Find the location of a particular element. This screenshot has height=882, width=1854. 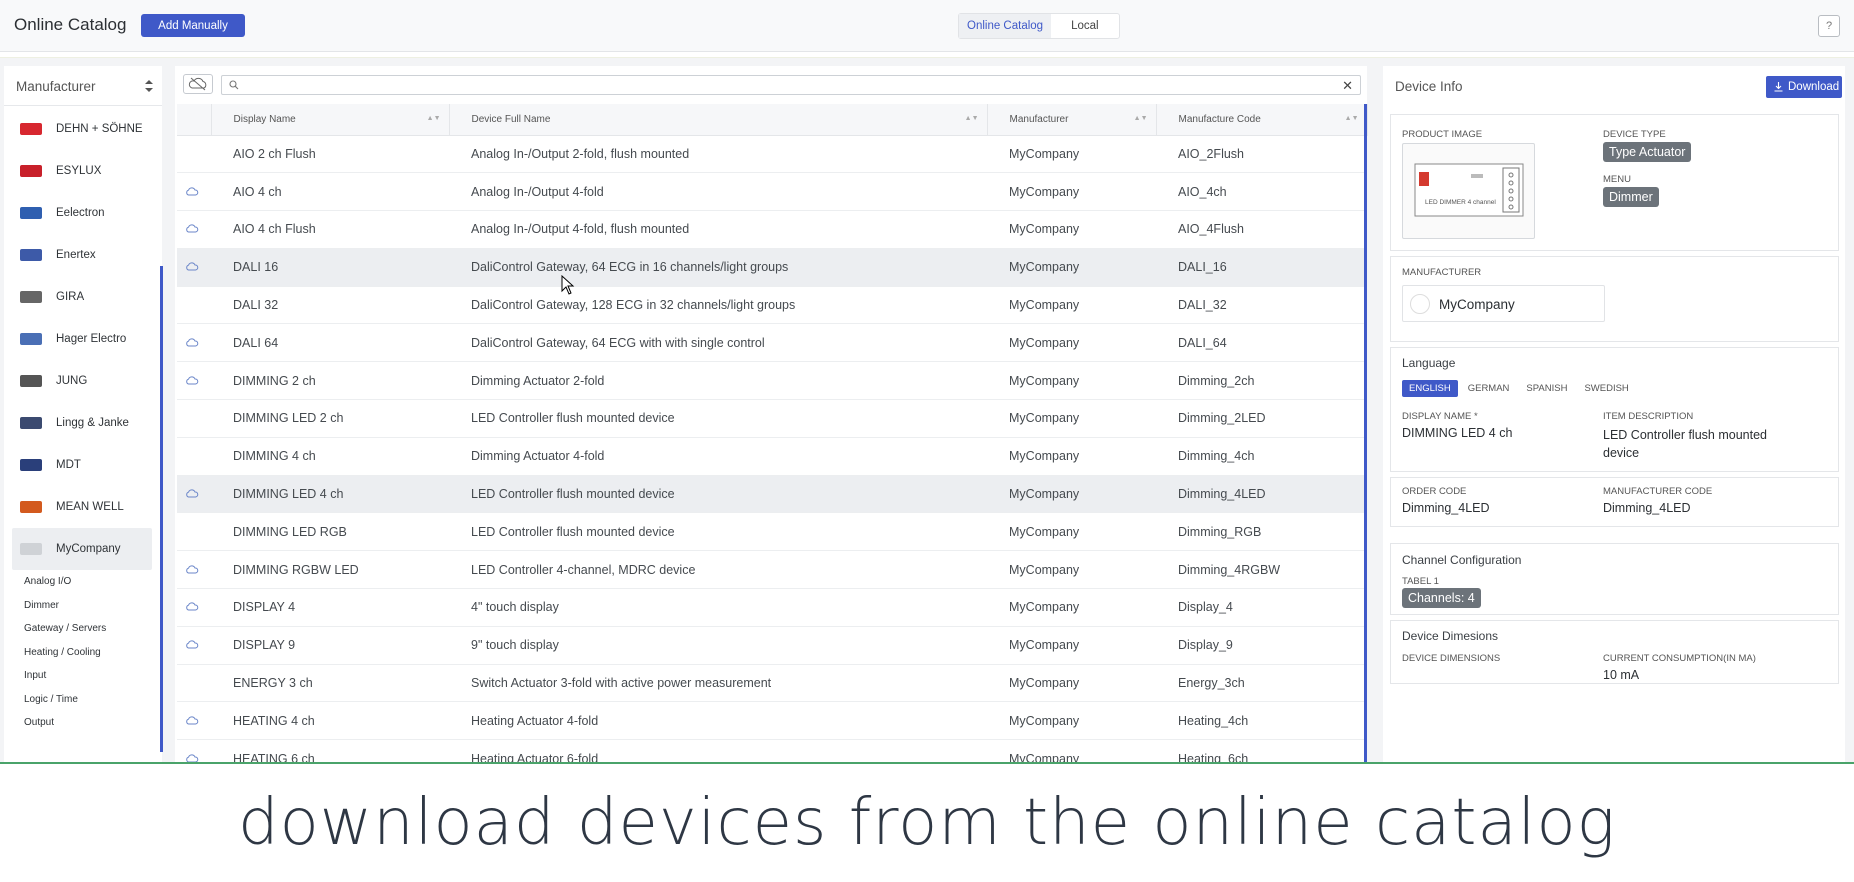

download-button: Download is located at coordinates (1804, 87).